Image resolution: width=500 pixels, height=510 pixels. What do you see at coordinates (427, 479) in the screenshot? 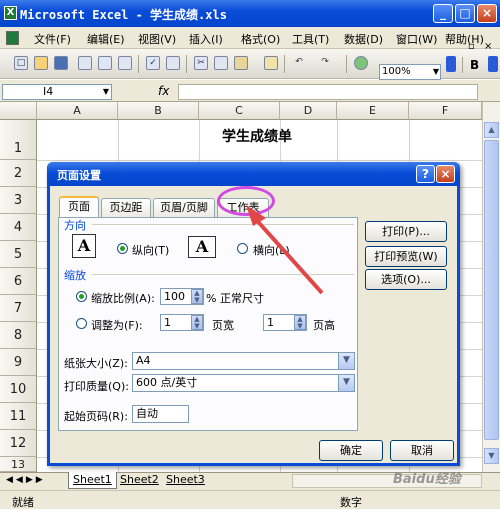
I see `watermark-logo: Baidu经验` at bounding box center [427, 479].